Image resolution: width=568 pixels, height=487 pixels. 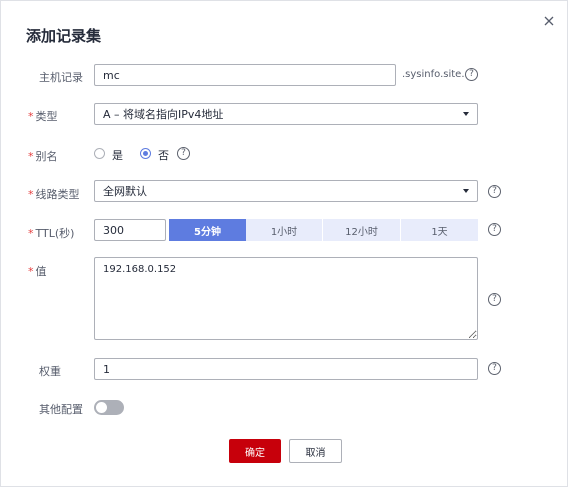 What do you see at coordinates (245, 75) in the screenshot?
I see `host-record-input: mc` at bounding box center [245, 75].